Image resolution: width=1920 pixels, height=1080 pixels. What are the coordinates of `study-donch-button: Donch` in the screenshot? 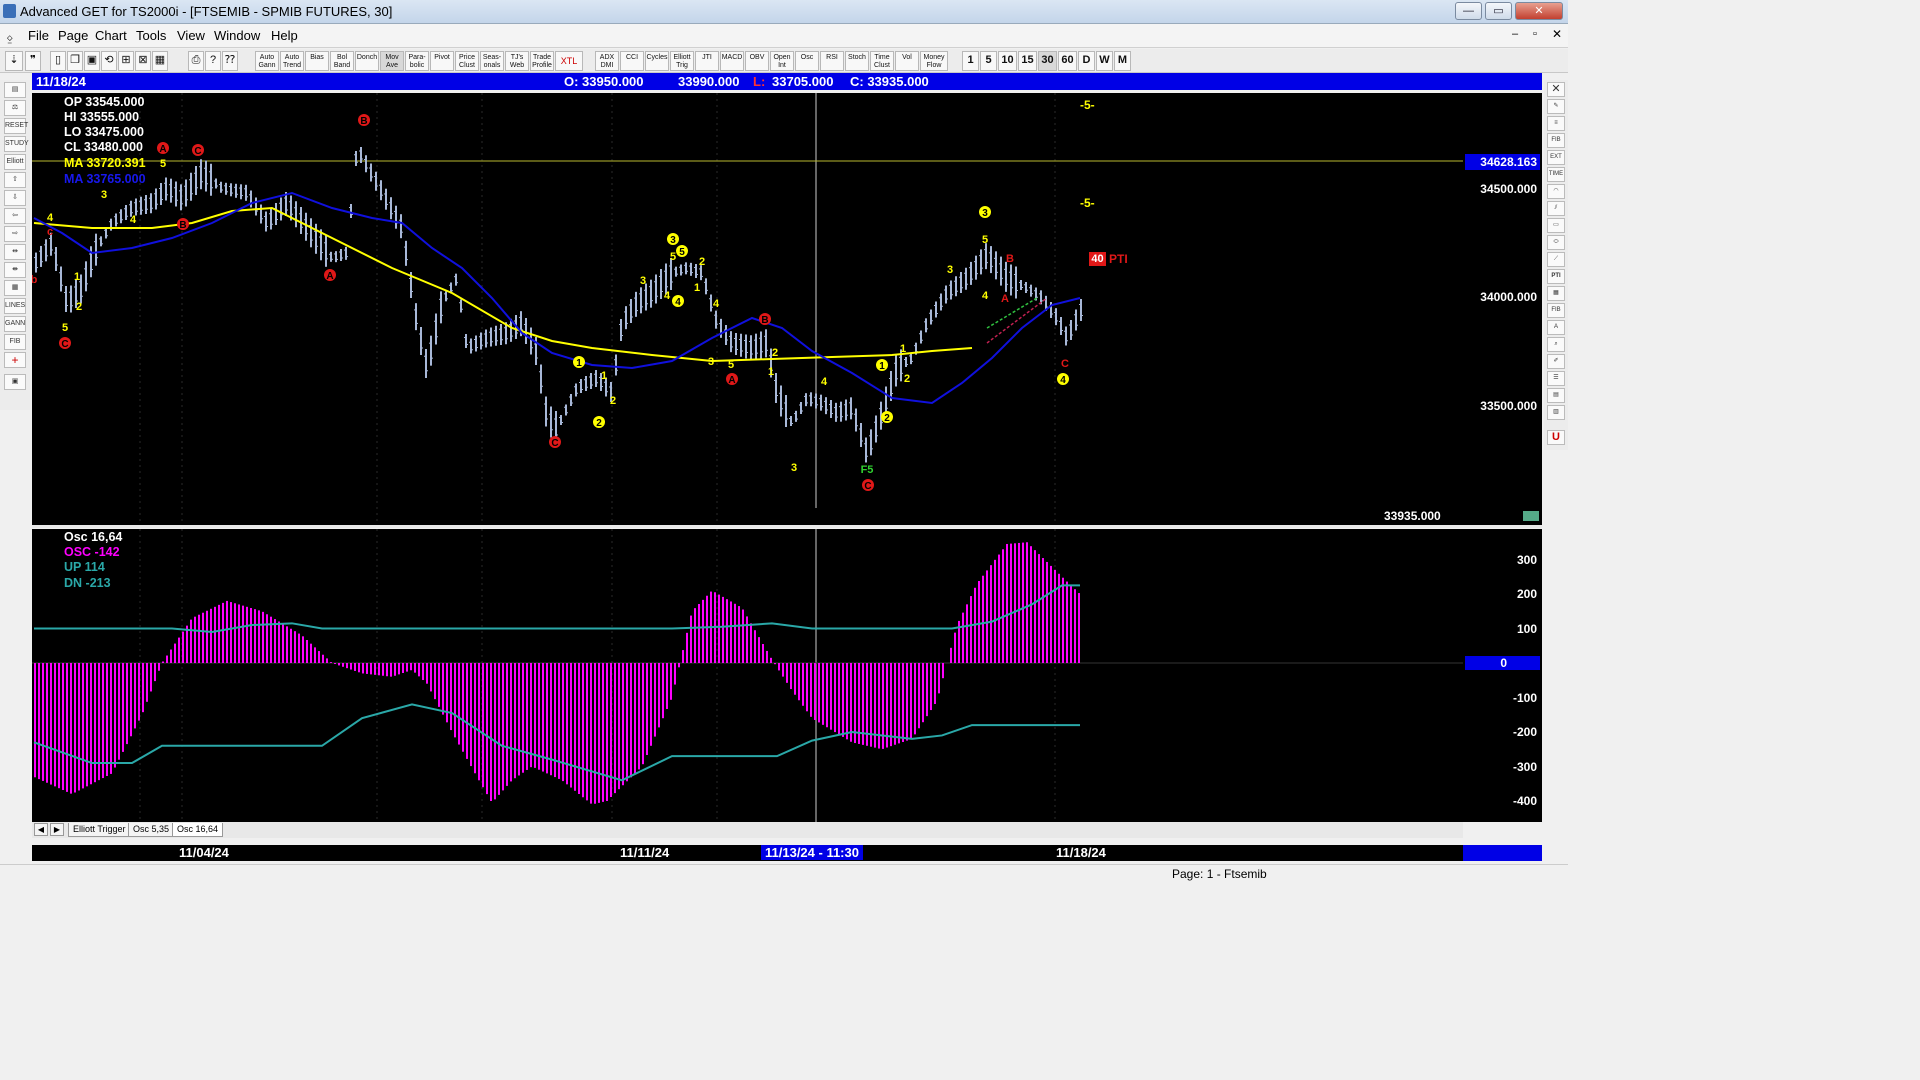 It's located at (367, 61).